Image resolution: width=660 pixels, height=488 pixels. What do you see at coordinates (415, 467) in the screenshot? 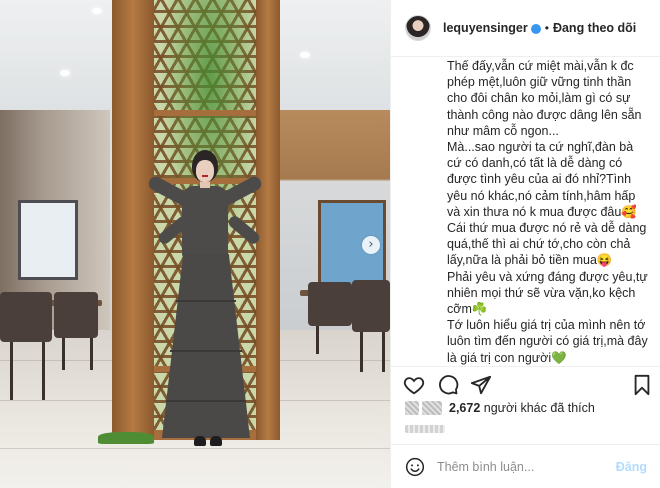
I see `emoji-icon` at bounding box center [415, 467].